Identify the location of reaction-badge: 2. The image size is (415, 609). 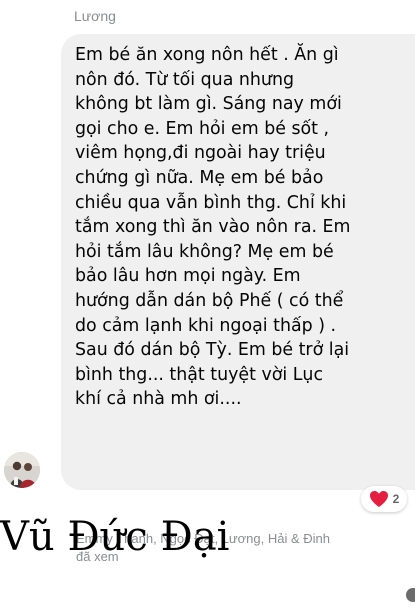
(384, 499).